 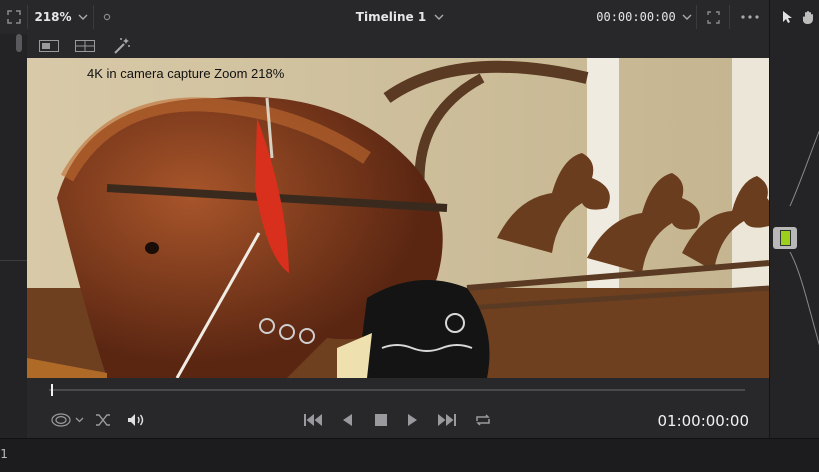 I want to click on hand-icon, so click(x=807, y=17).